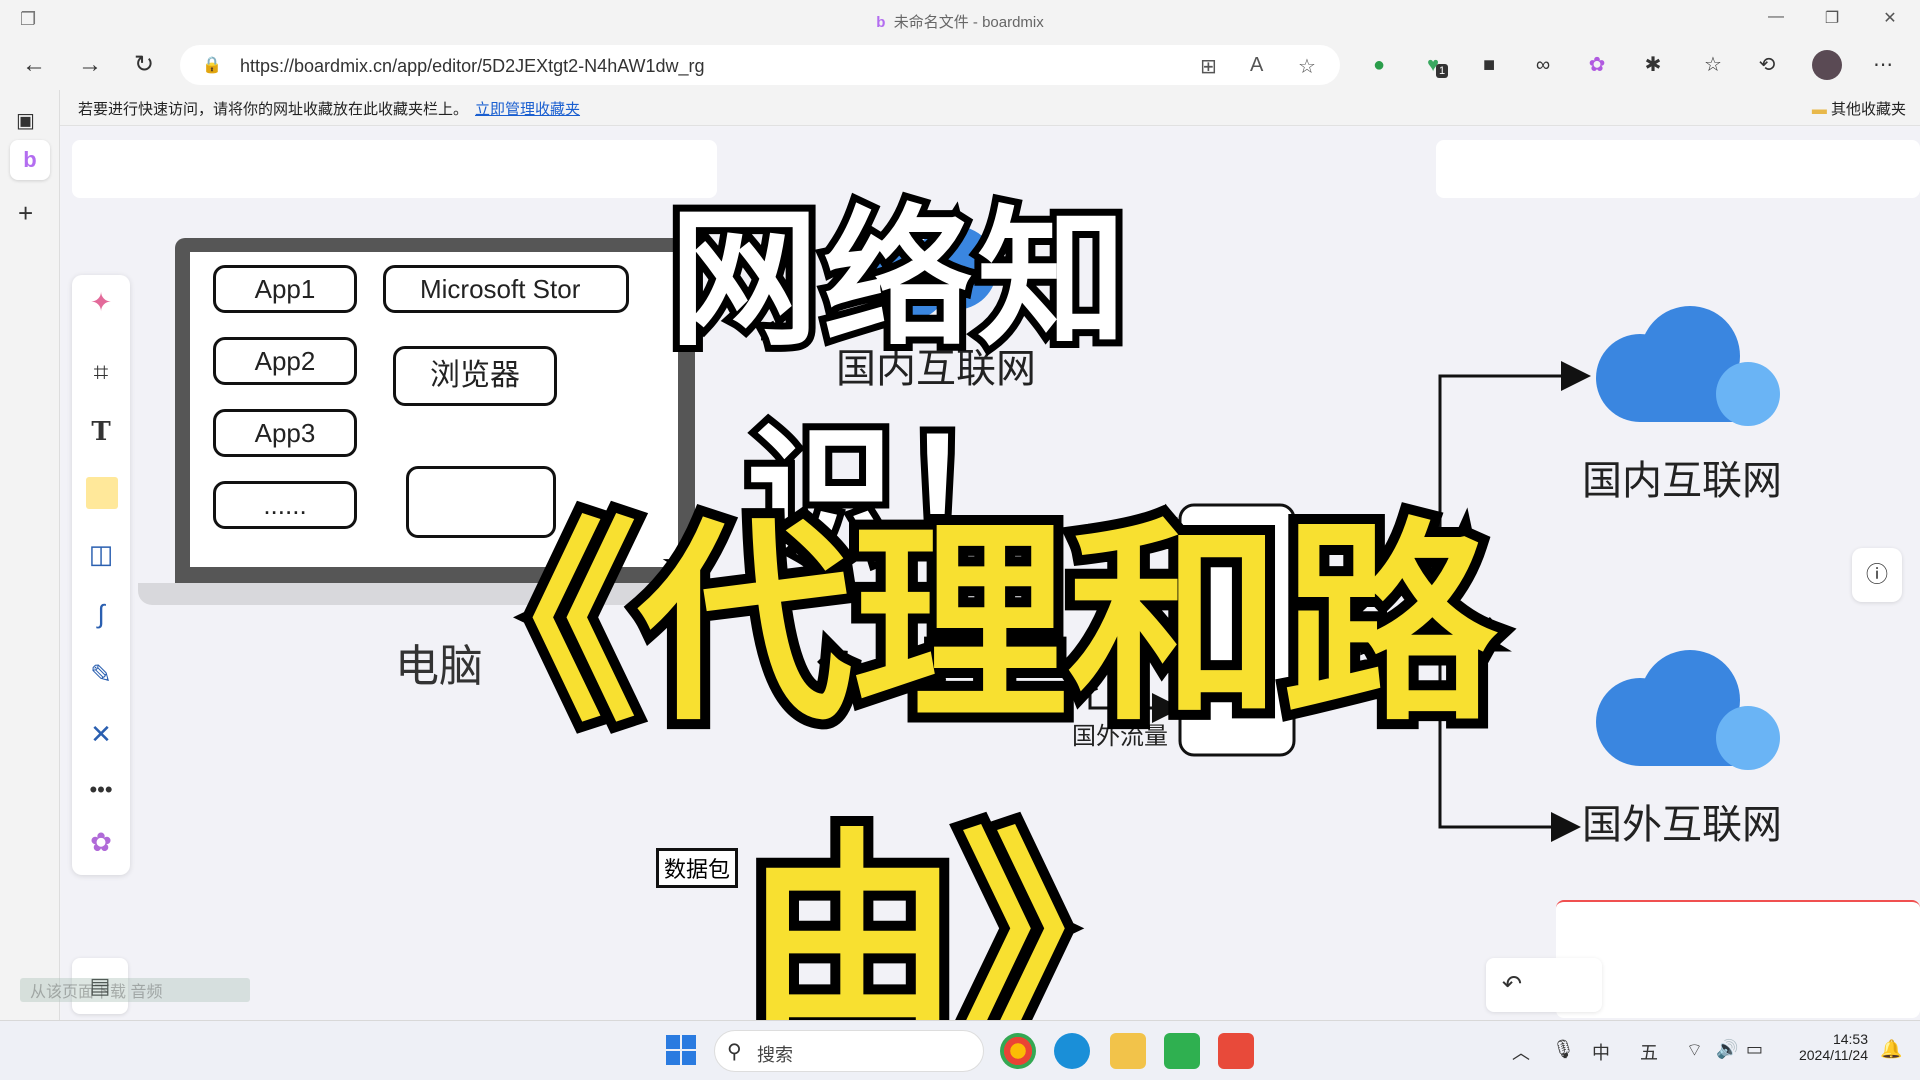  I want to click on info-button: ⓘ, so click(1877, 575).